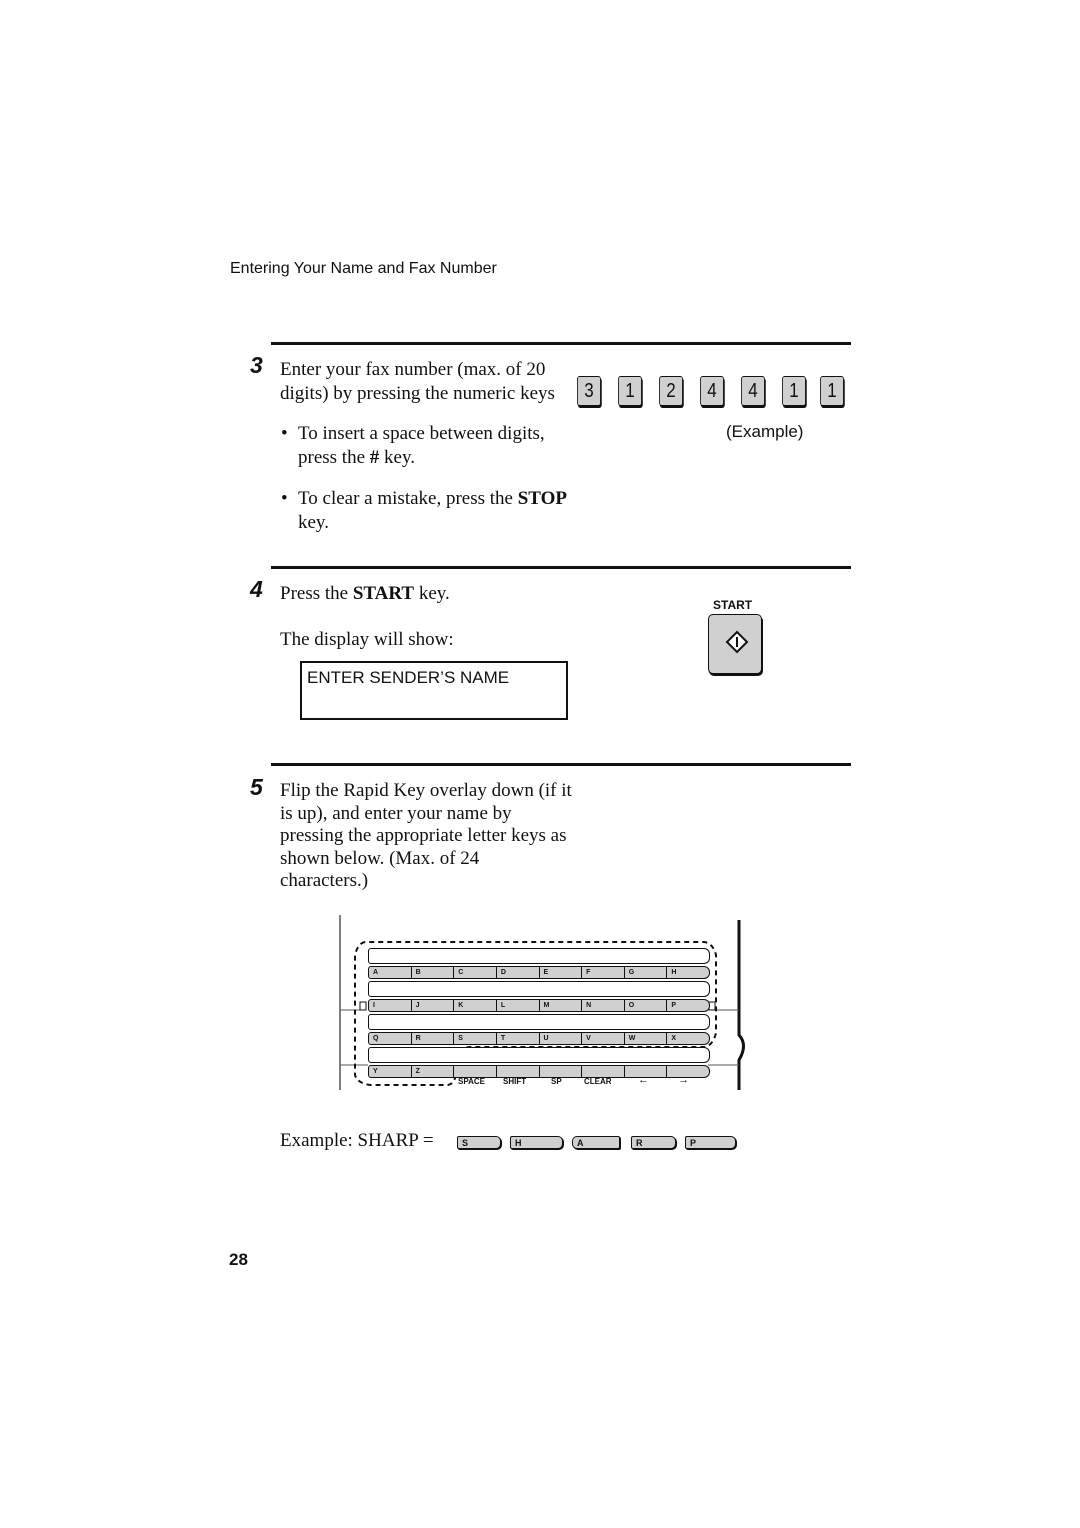 This screenshot has height=1528, width=1080. What do you see at coordinates (475, 1038) in the screenshot?
I see `letter-key-s: S` at bounding box center [475, 1038].